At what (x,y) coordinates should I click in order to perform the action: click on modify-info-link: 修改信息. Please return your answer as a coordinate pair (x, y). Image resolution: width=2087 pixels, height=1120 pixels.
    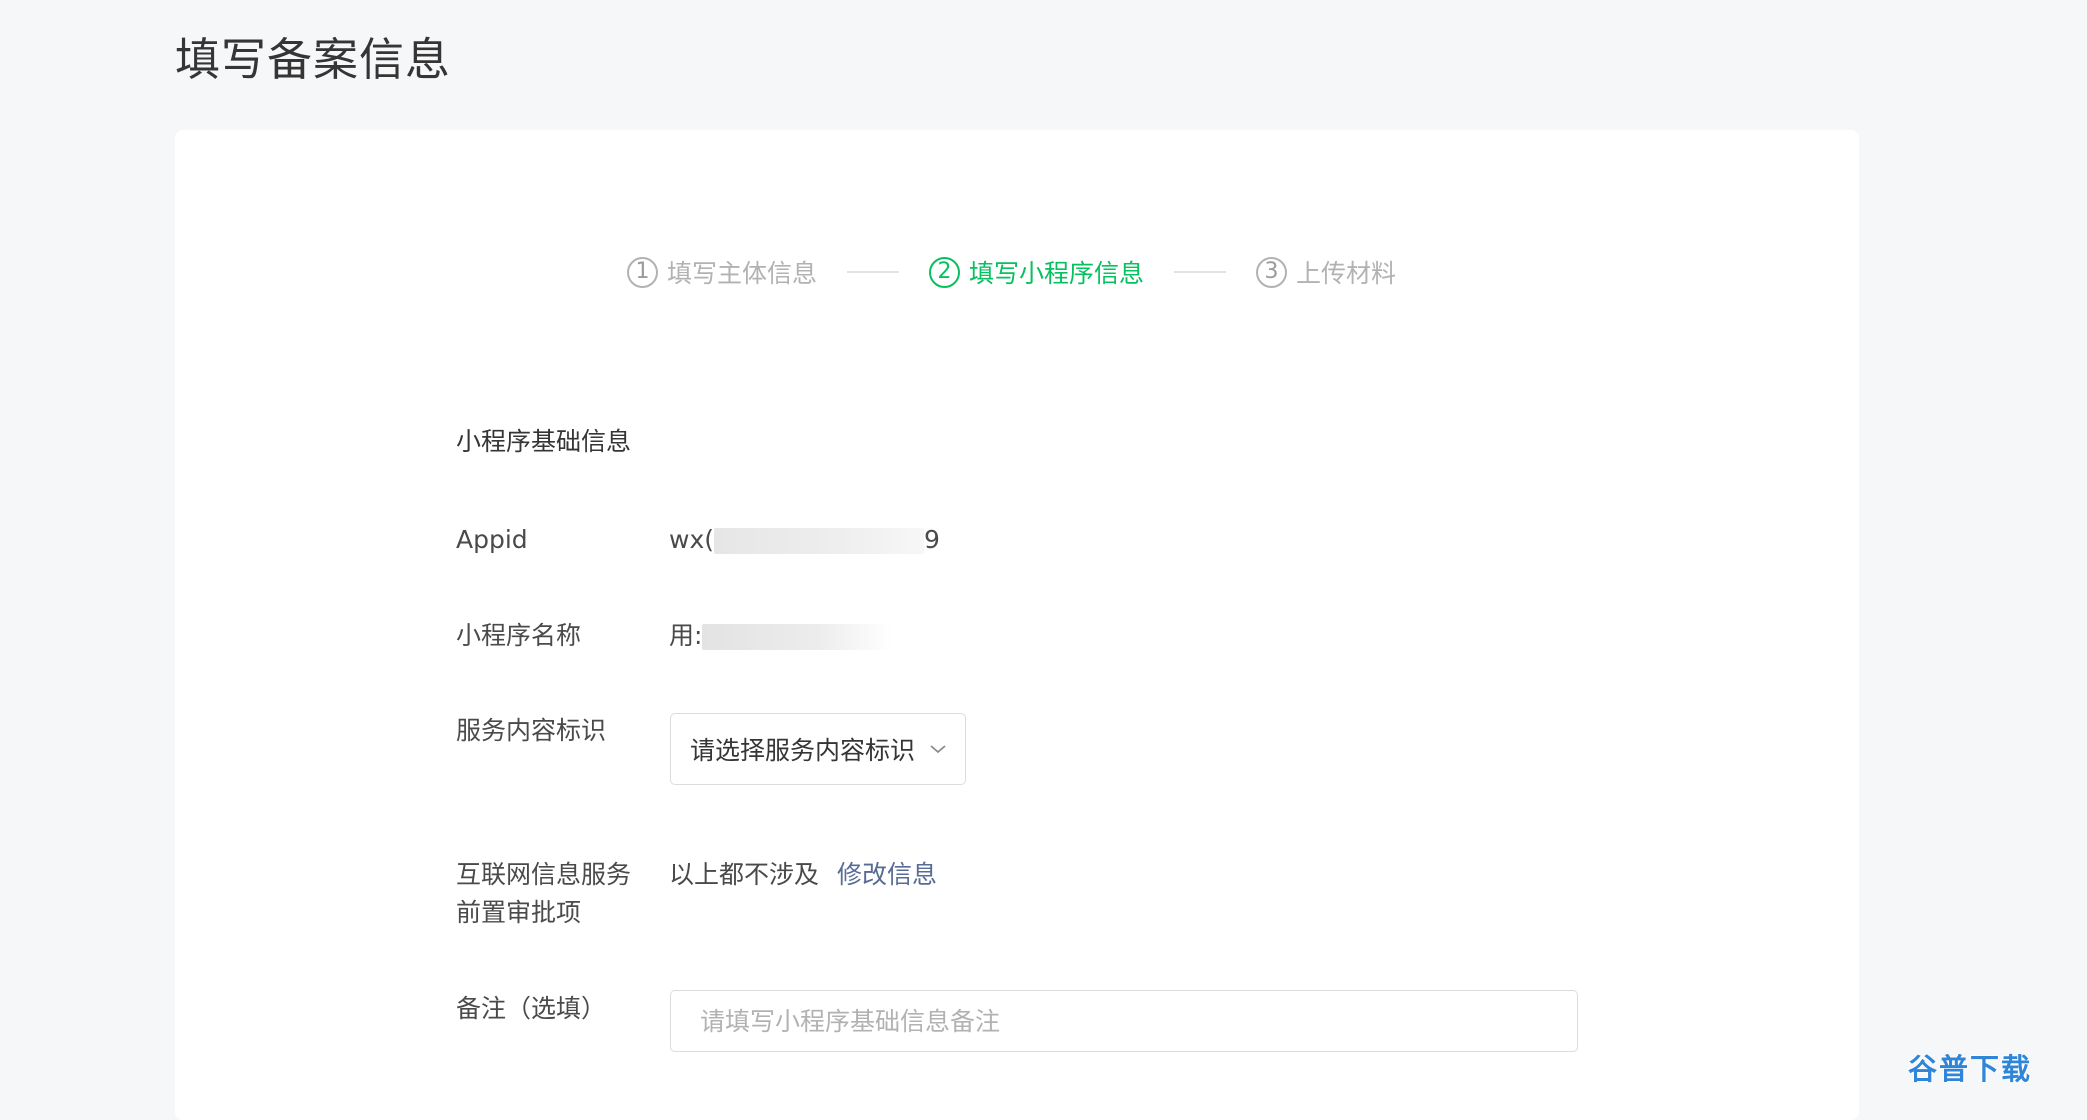
    Looking at the image, I should click on (887, 874).